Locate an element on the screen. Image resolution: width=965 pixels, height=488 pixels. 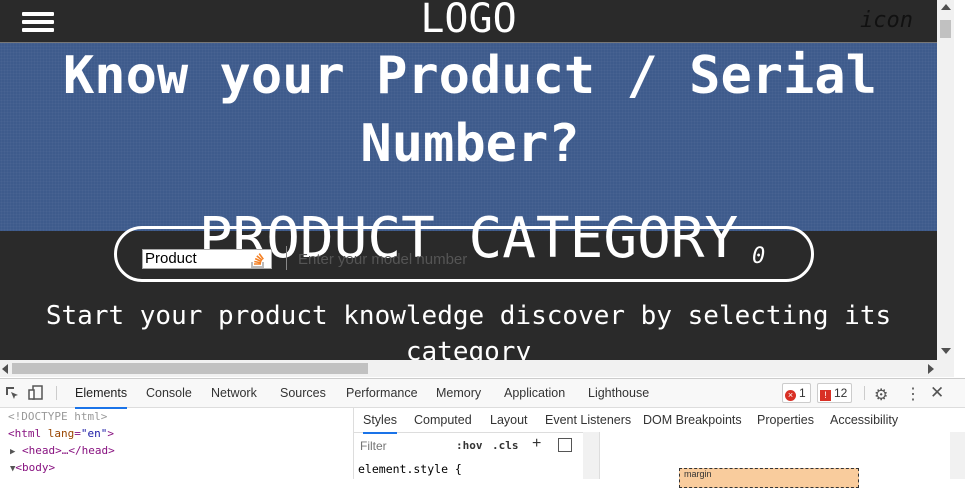
tab-elements: Elements is located at coordinates (101, 394).